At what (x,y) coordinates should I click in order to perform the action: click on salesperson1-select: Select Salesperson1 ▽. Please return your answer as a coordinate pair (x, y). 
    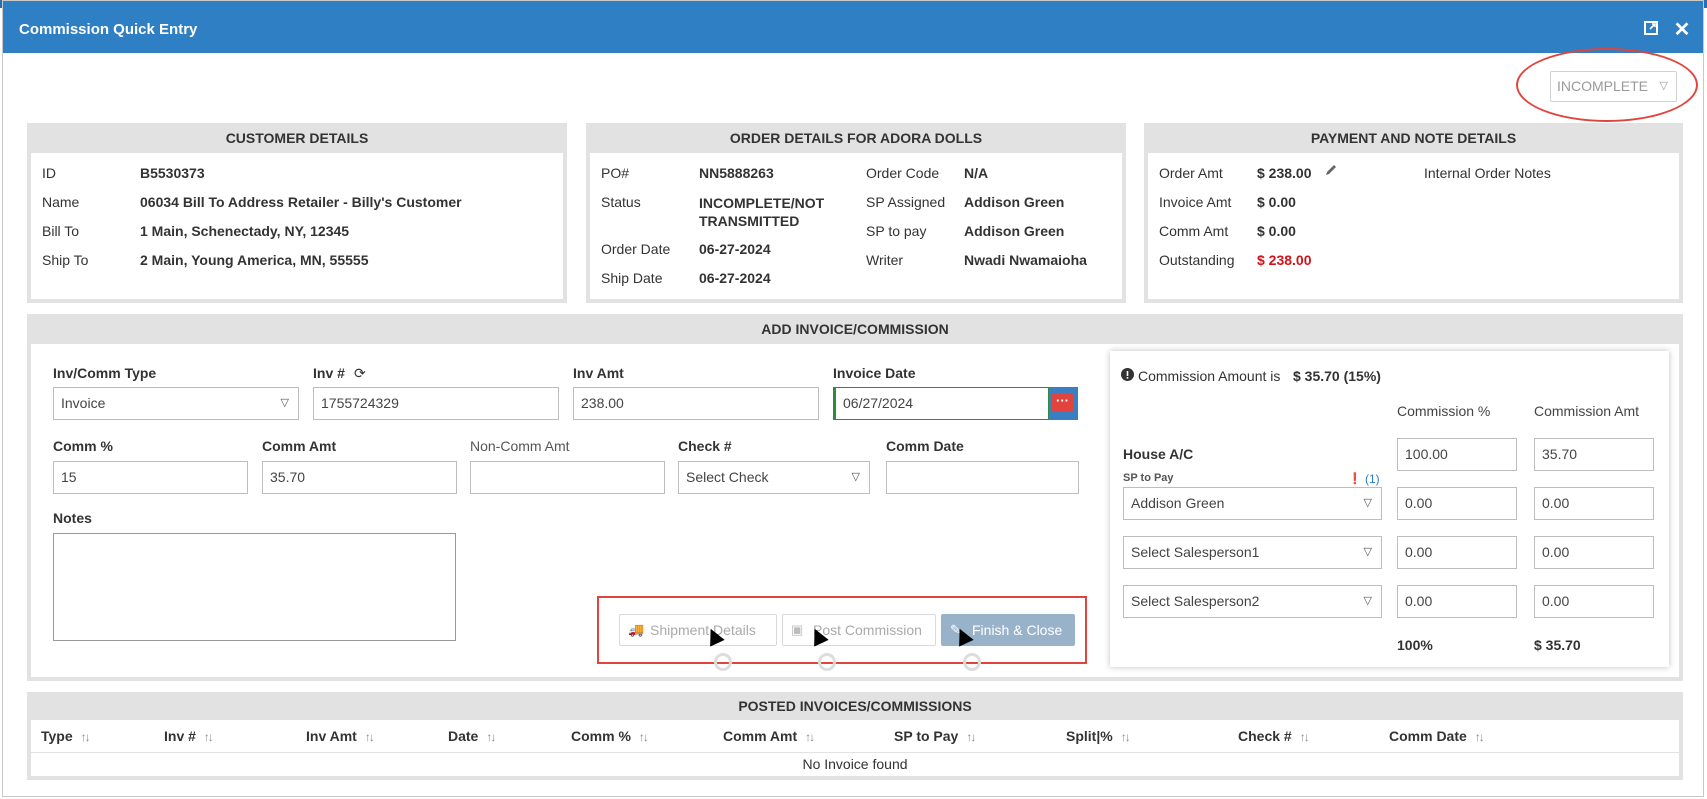
    Looking at the image, I should click on (1252, 552).